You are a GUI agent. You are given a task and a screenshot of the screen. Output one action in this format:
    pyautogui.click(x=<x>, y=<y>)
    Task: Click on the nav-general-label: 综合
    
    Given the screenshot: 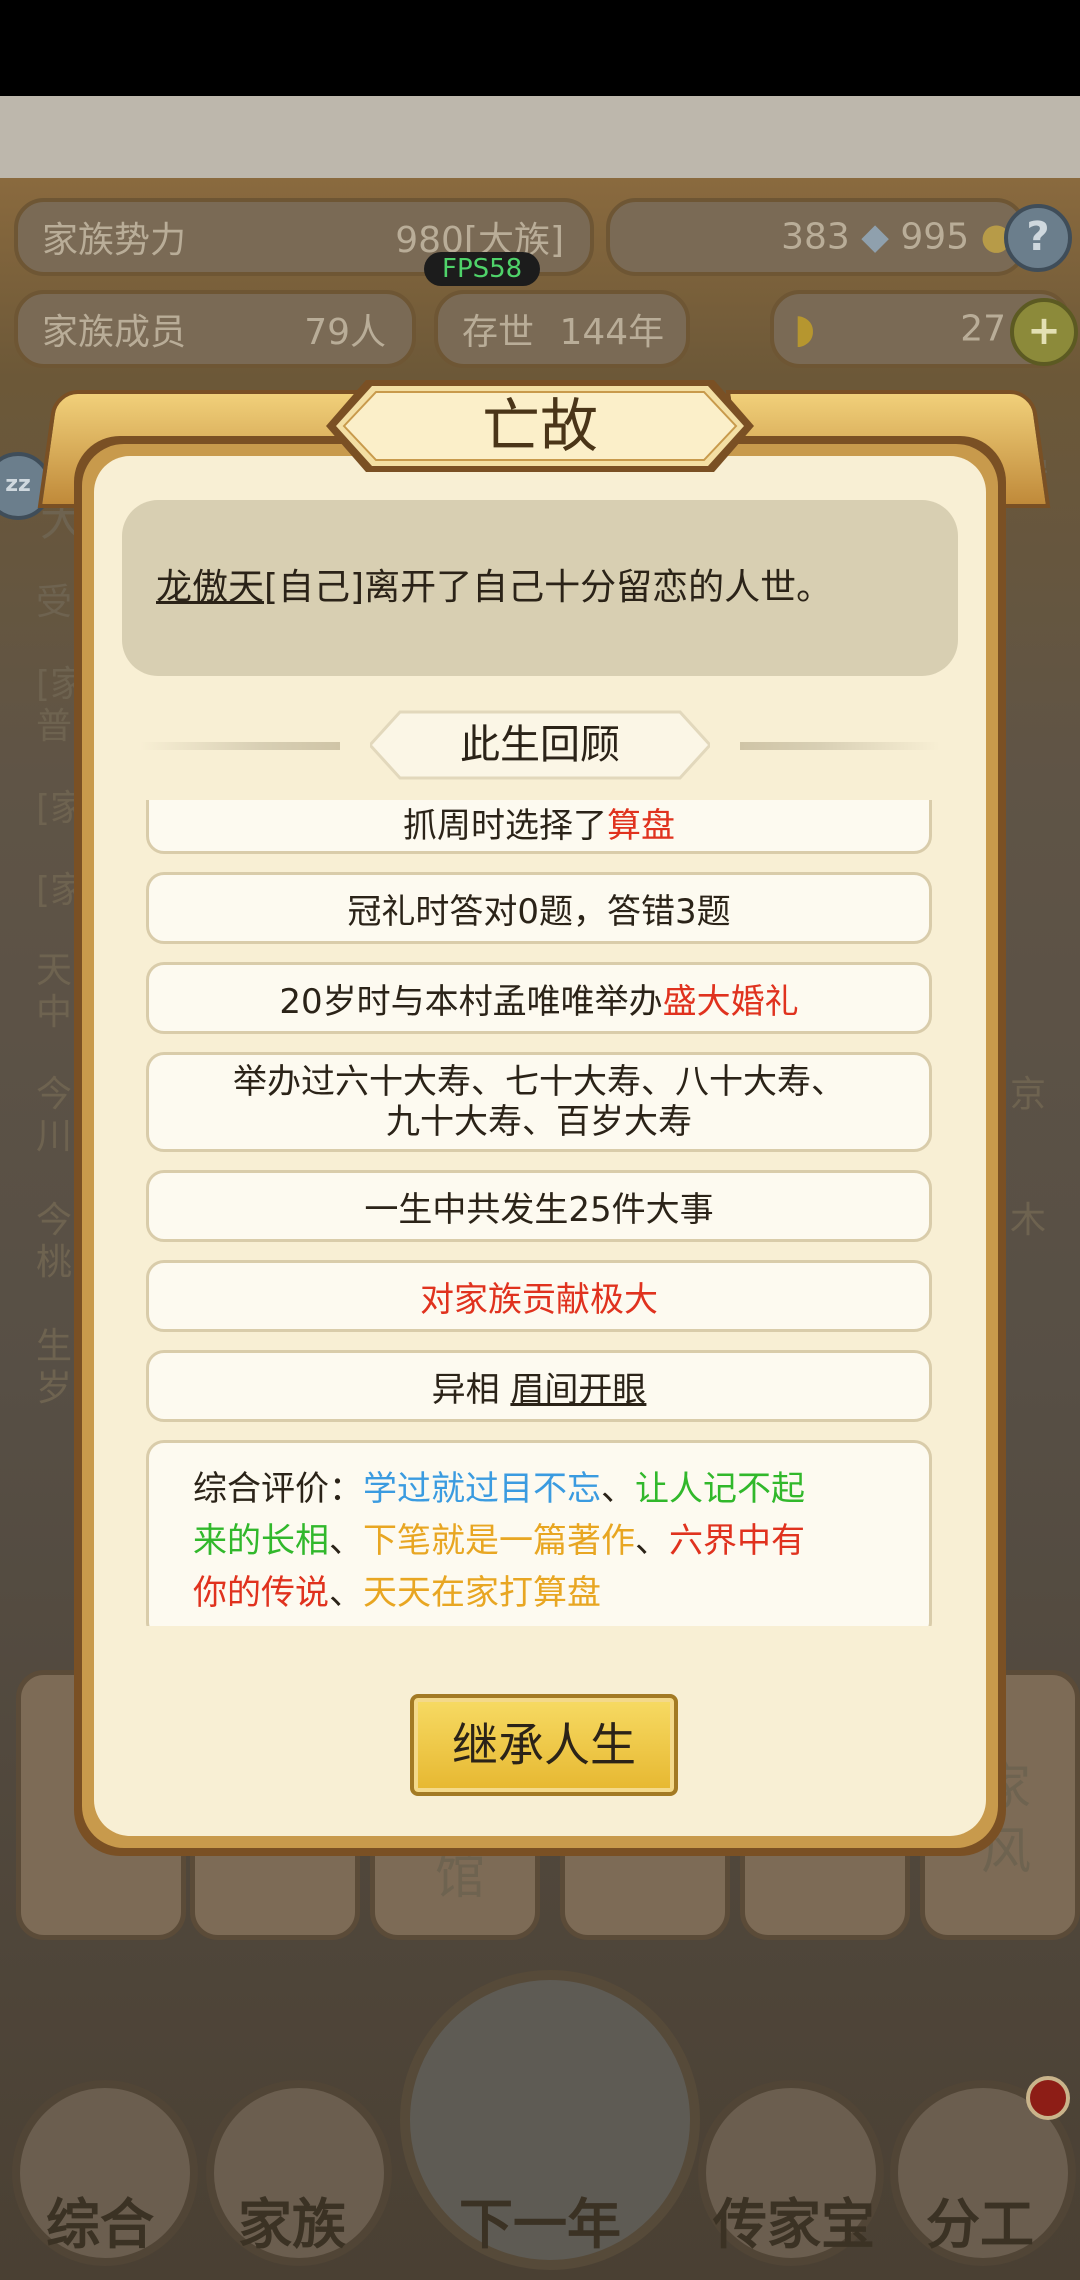 What is the action you would take?
    pyautogui.click(x=100, y=2219)
    